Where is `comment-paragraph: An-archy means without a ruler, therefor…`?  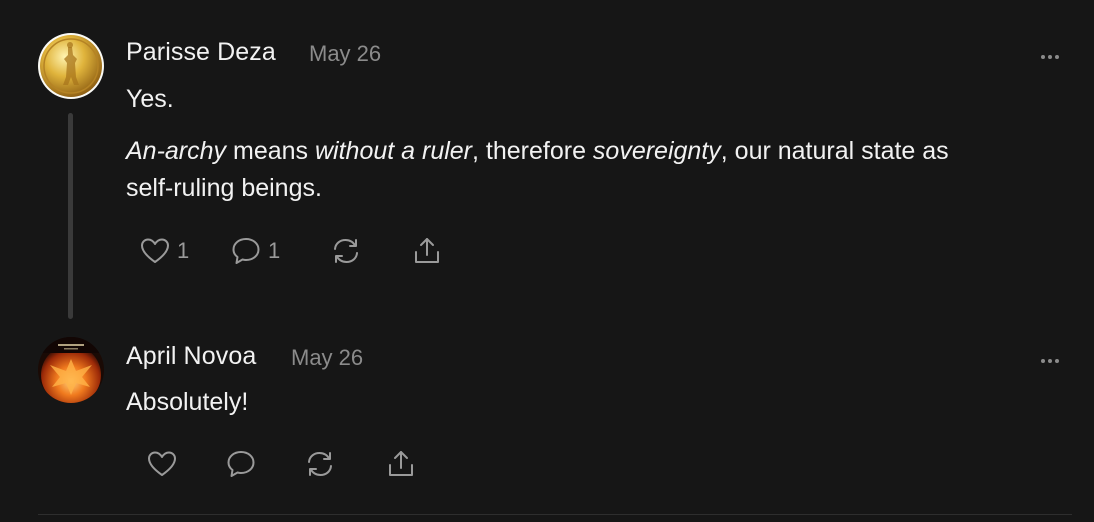
comment-paragraph: An-archy means without a ruler, therefor… is located at coordinates (537, 151).